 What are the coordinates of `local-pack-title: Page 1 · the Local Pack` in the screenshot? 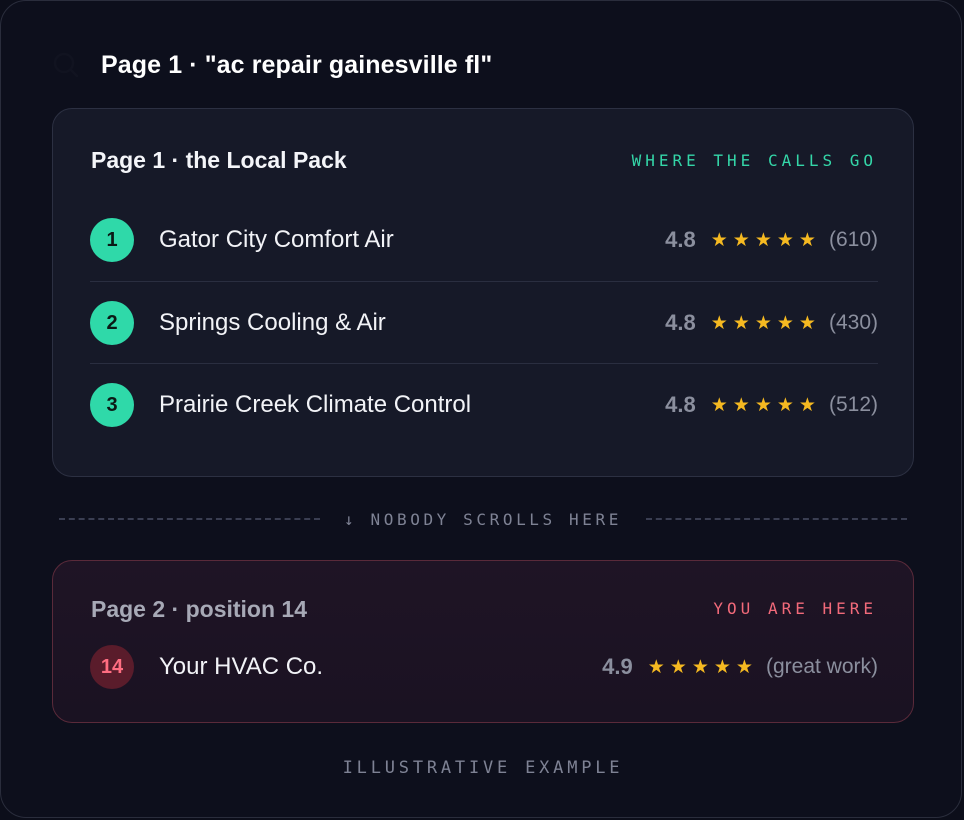 It's located at (219, 160).